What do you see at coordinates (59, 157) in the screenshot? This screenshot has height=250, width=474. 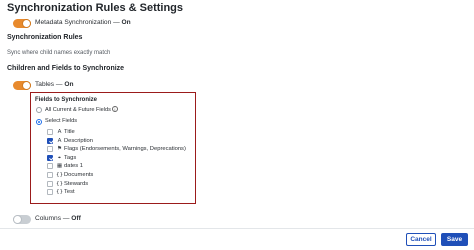 I see `tag-icon: ⌖` at bounding box center [59, 157].